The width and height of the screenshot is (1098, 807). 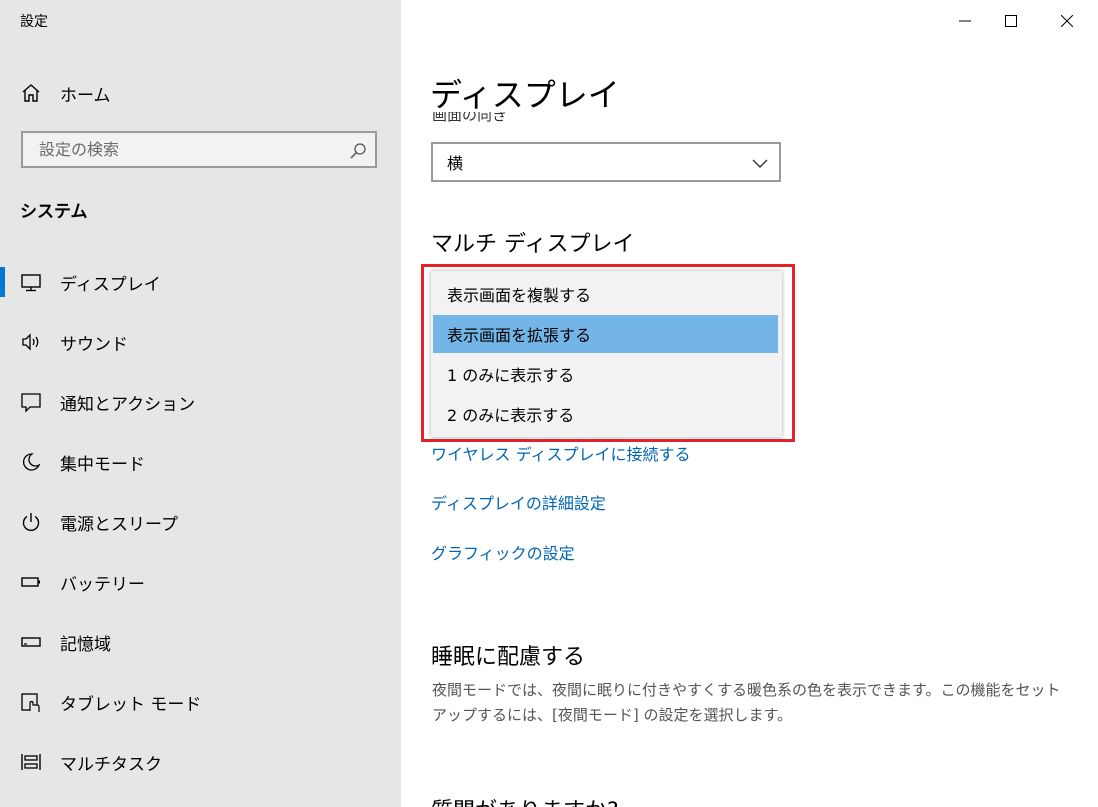 I want to click on search-box, so click(x=199, y=149).